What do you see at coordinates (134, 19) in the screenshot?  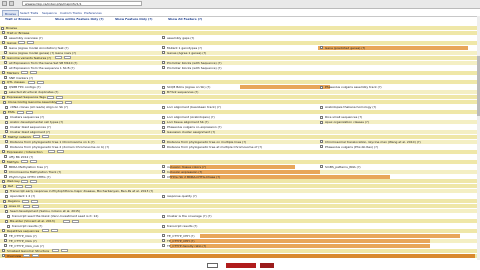 I see `col-header-feature: Show Feature Only (?)` at bounding box center [134, 19].